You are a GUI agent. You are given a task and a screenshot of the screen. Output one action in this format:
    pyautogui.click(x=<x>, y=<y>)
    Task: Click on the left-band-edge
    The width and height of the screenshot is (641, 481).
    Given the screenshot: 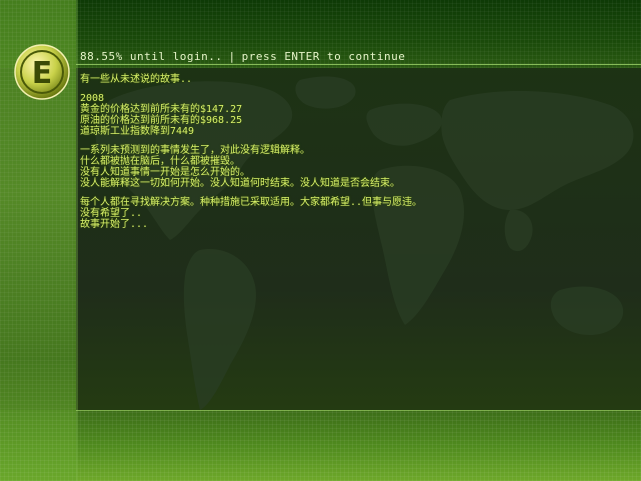 What is the action you would take?
    pyautogui.click(x=77, y=240)
    